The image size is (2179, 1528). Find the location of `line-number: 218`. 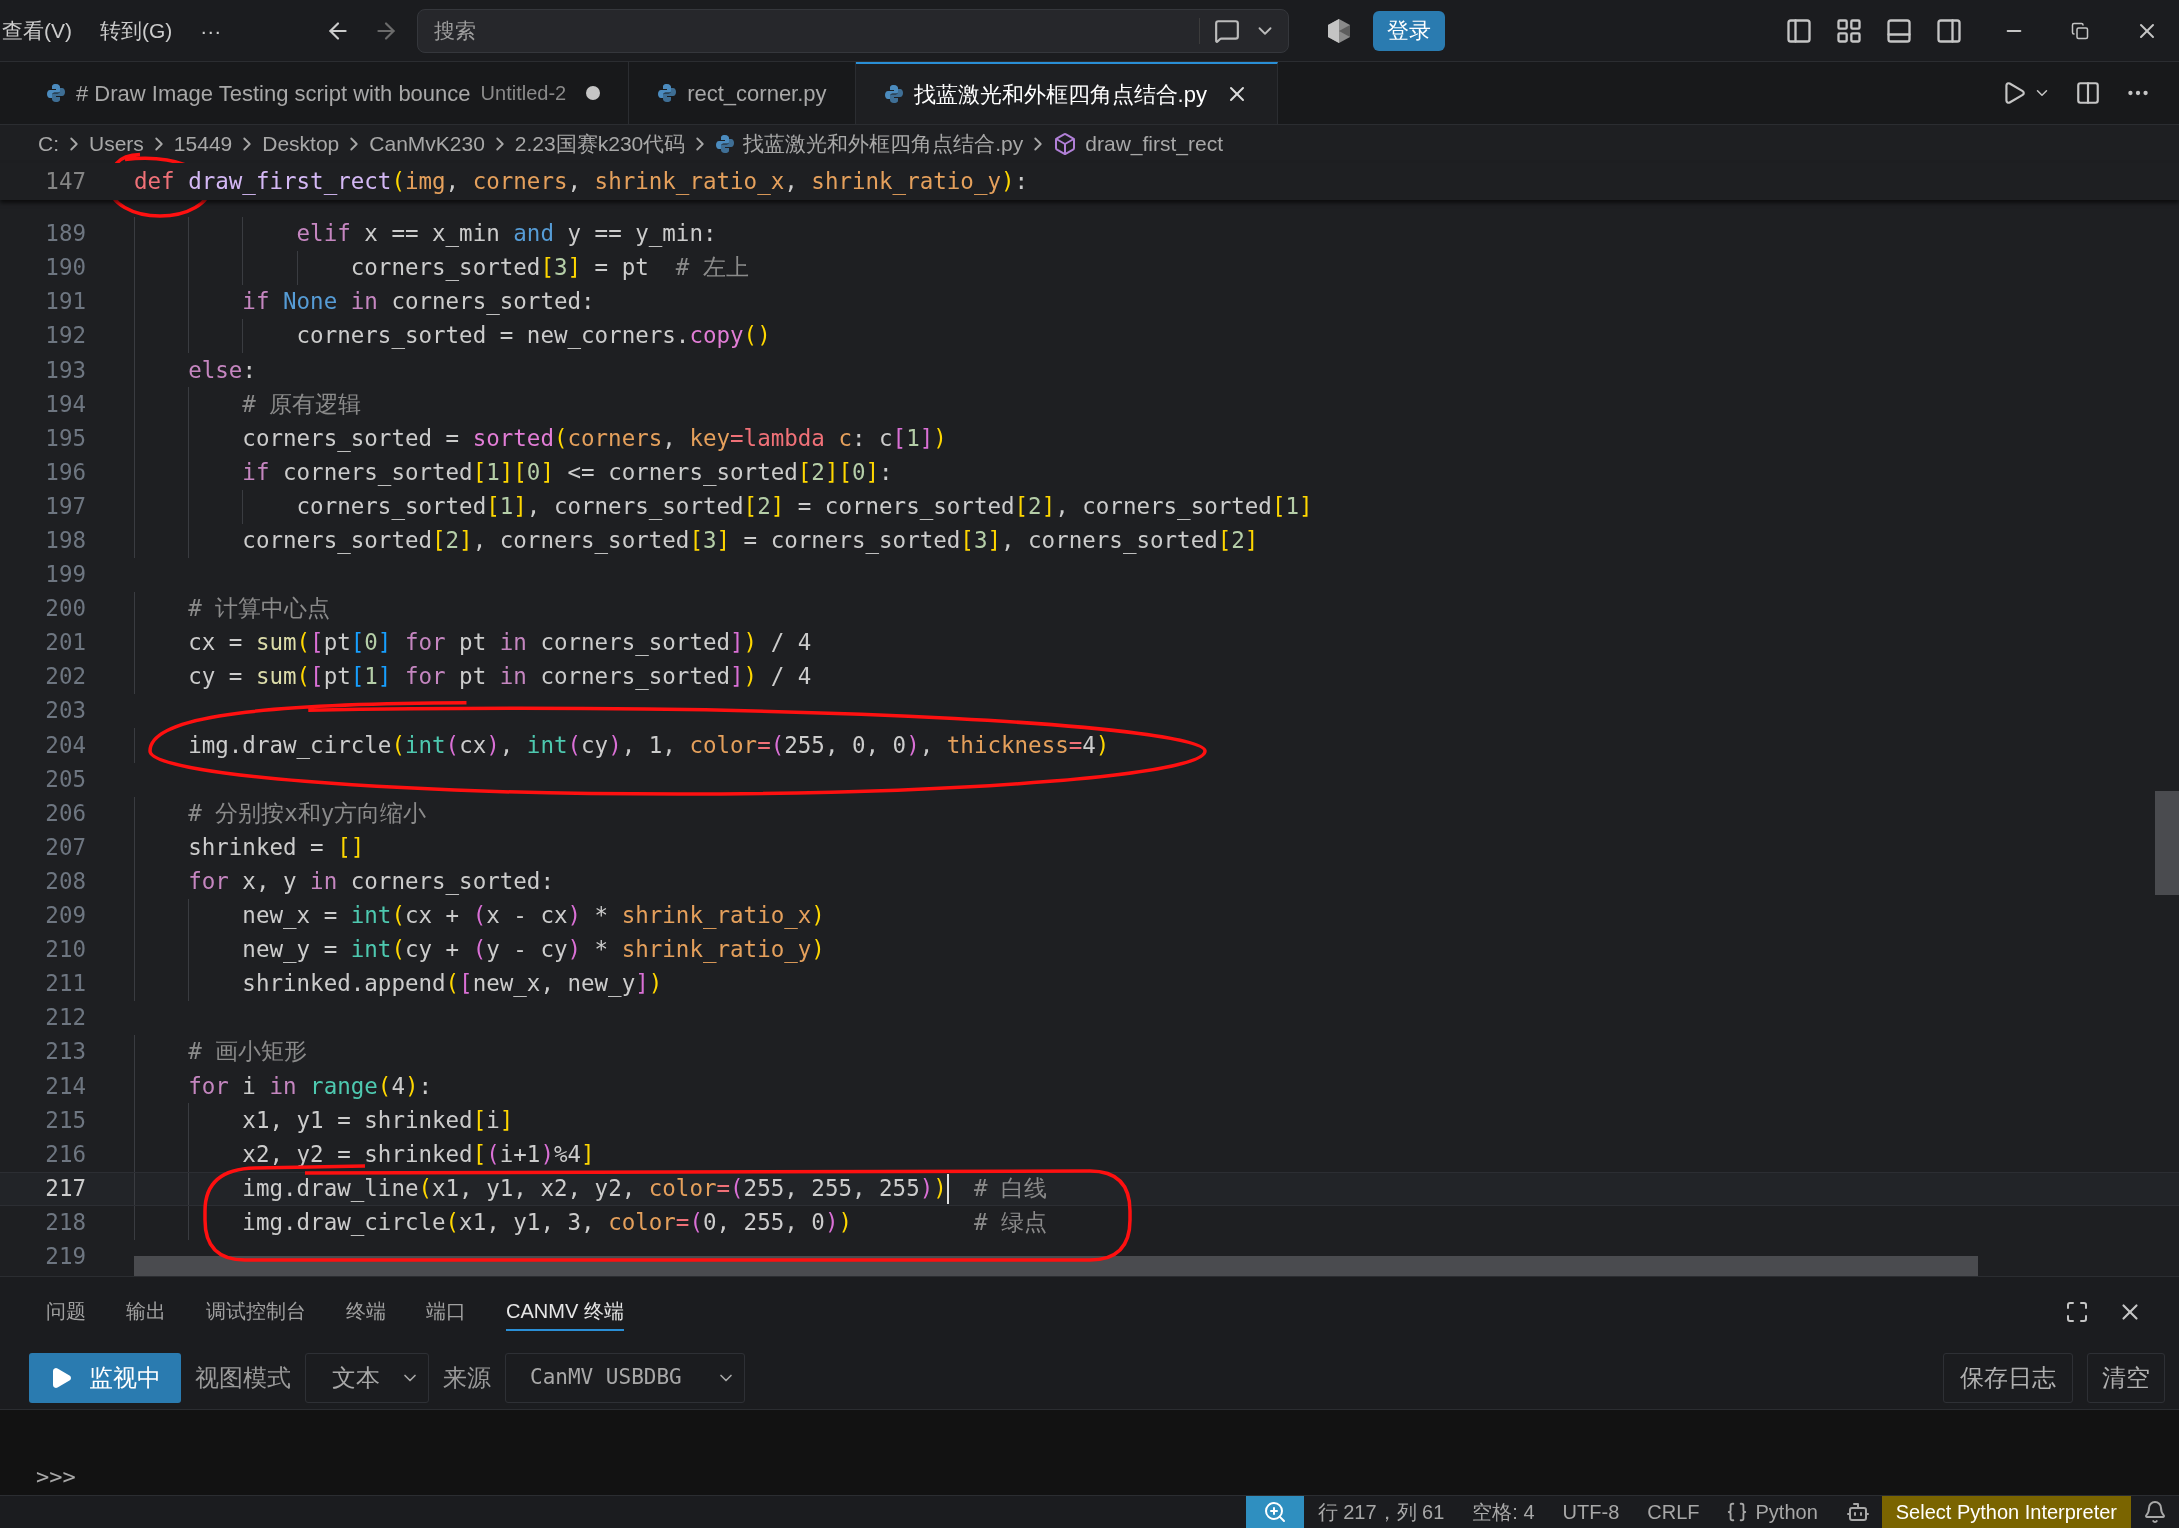

line-number: 218 is located at coordinates (65, 1222).